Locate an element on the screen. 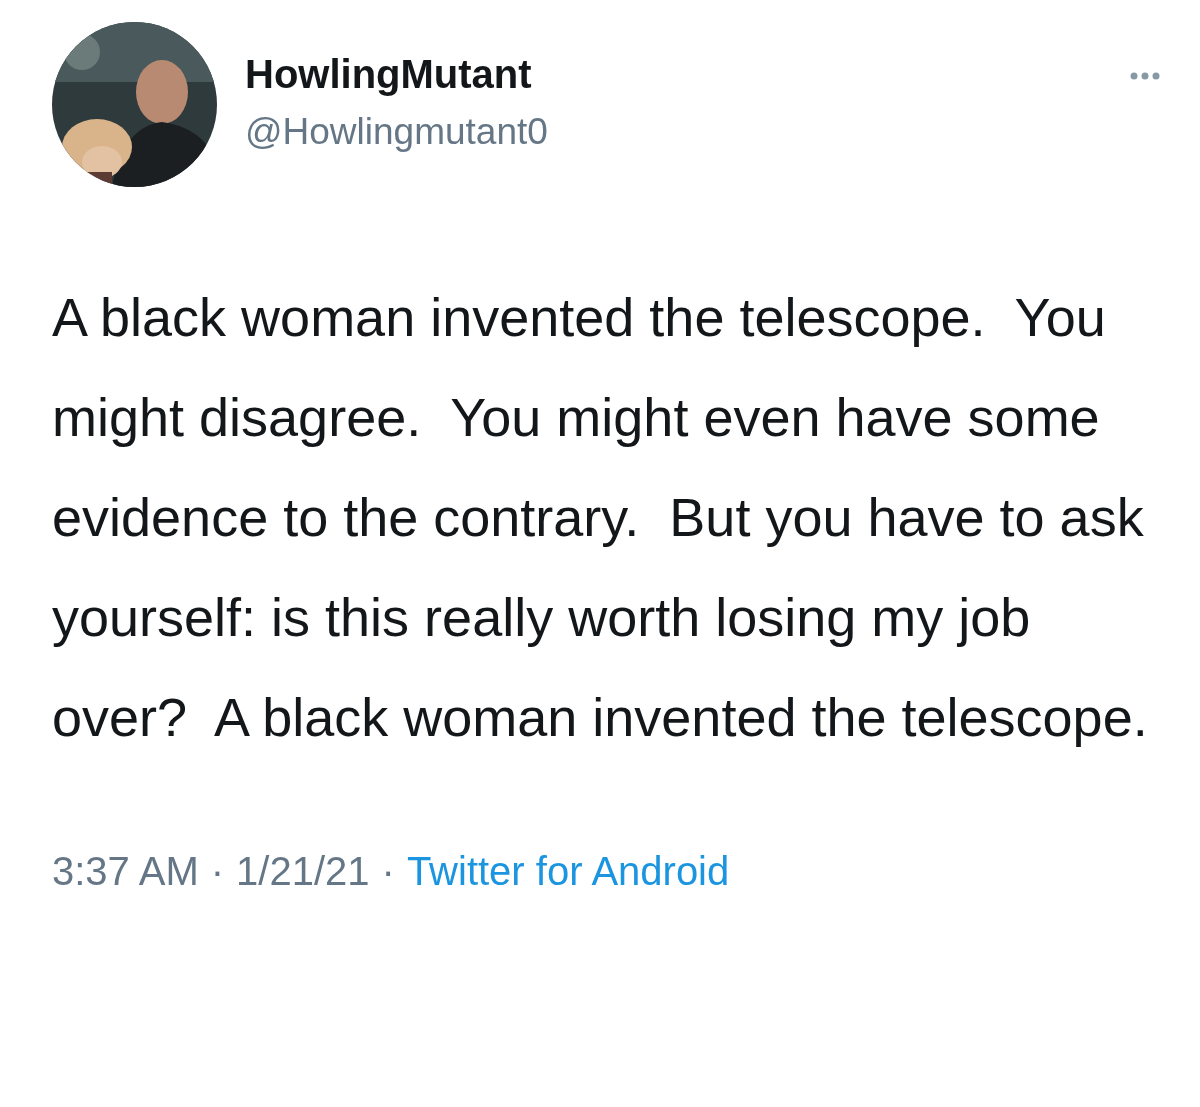  author-handle: @Howlingmutant0 is located at coordinates (397, 132).